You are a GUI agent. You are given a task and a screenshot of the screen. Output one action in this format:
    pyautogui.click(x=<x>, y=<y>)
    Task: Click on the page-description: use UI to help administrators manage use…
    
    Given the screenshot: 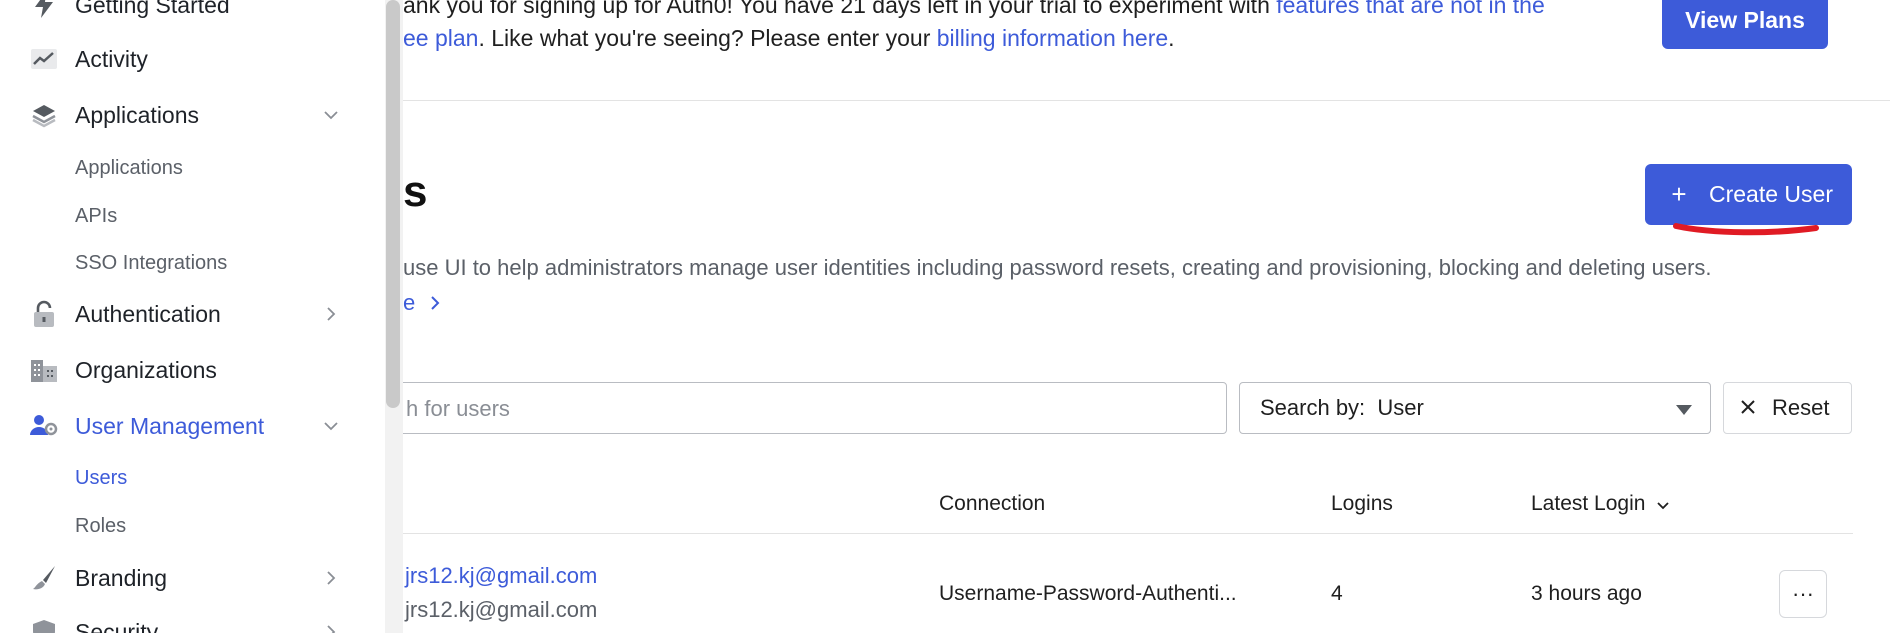 What is the action you would take?
    pyautogui.click(x=1057, y=267)
    